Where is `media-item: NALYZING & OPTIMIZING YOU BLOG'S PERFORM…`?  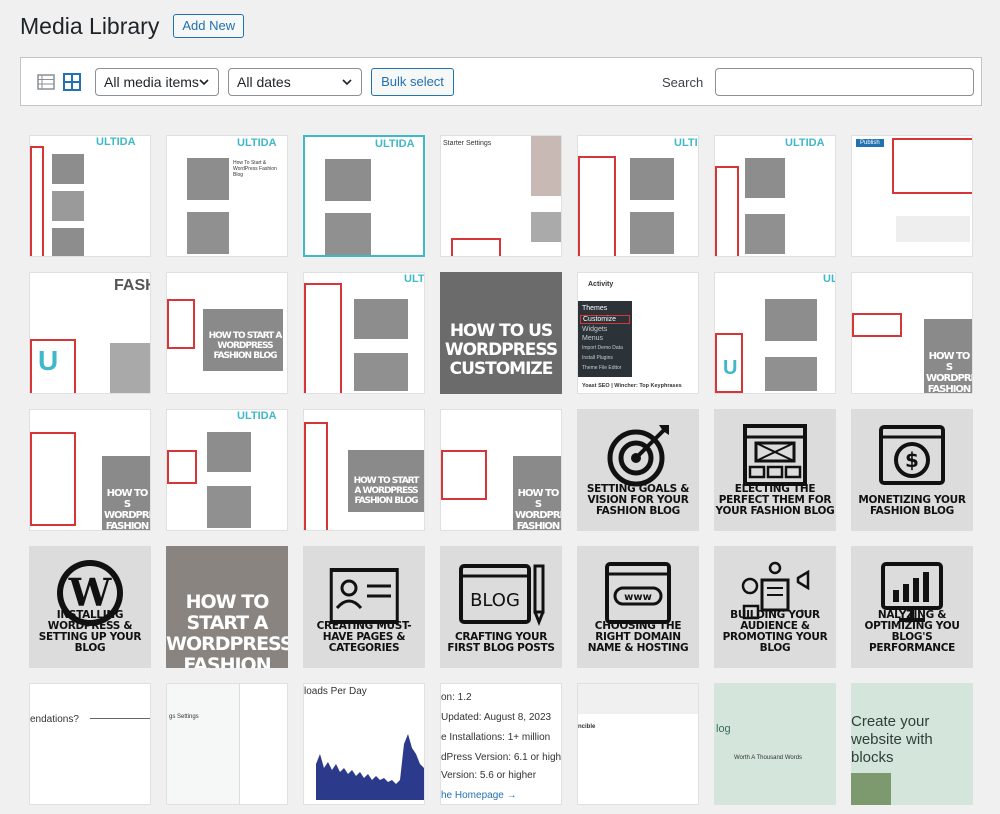 media-item: NALYZING & OPTIMIZING YOU BLOG'S PERFORM… is located at coordinates (912, 607).